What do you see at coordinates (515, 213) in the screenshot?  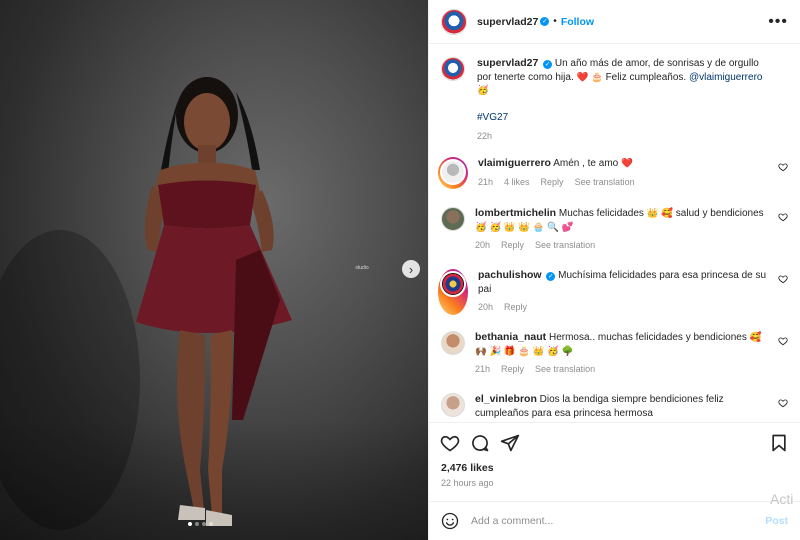 I see `comment-username: lombertmichelin` at bounding box center [515, 213].